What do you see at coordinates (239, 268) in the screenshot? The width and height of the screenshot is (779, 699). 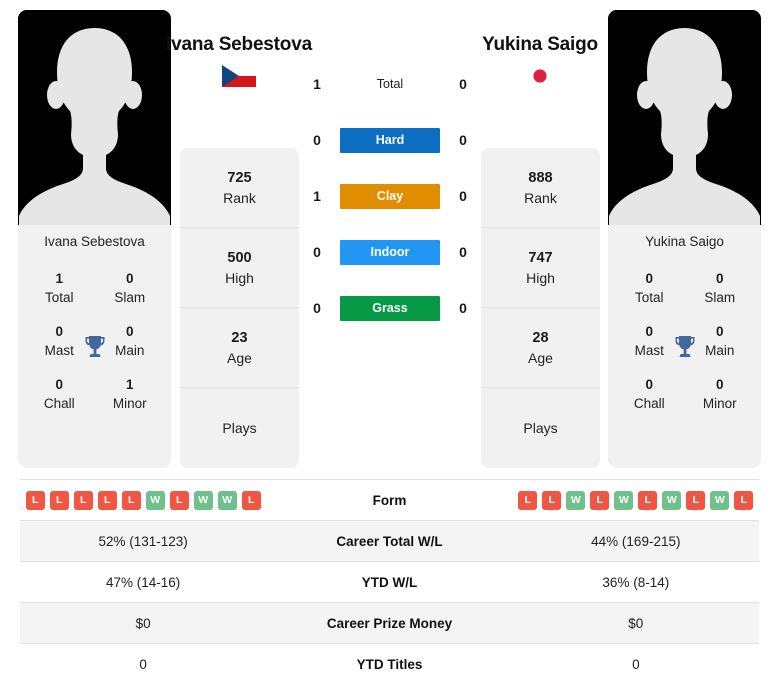 I see `stat-high: 500 High` at bounding box center [239, 268].